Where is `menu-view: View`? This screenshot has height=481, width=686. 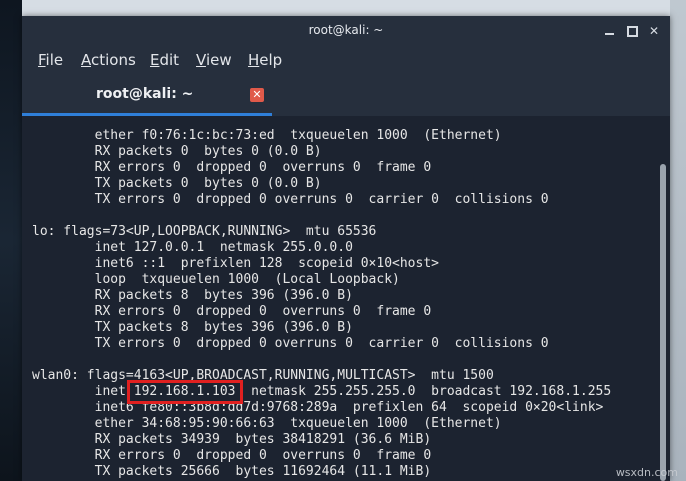
menu-view: View is located at coordinates (214, 60).